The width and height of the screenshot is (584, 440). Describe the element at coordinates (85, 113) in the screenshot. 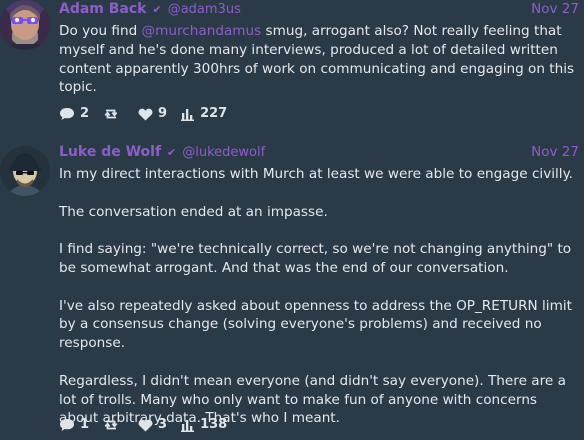

I see `reply-count: 2` at that location.